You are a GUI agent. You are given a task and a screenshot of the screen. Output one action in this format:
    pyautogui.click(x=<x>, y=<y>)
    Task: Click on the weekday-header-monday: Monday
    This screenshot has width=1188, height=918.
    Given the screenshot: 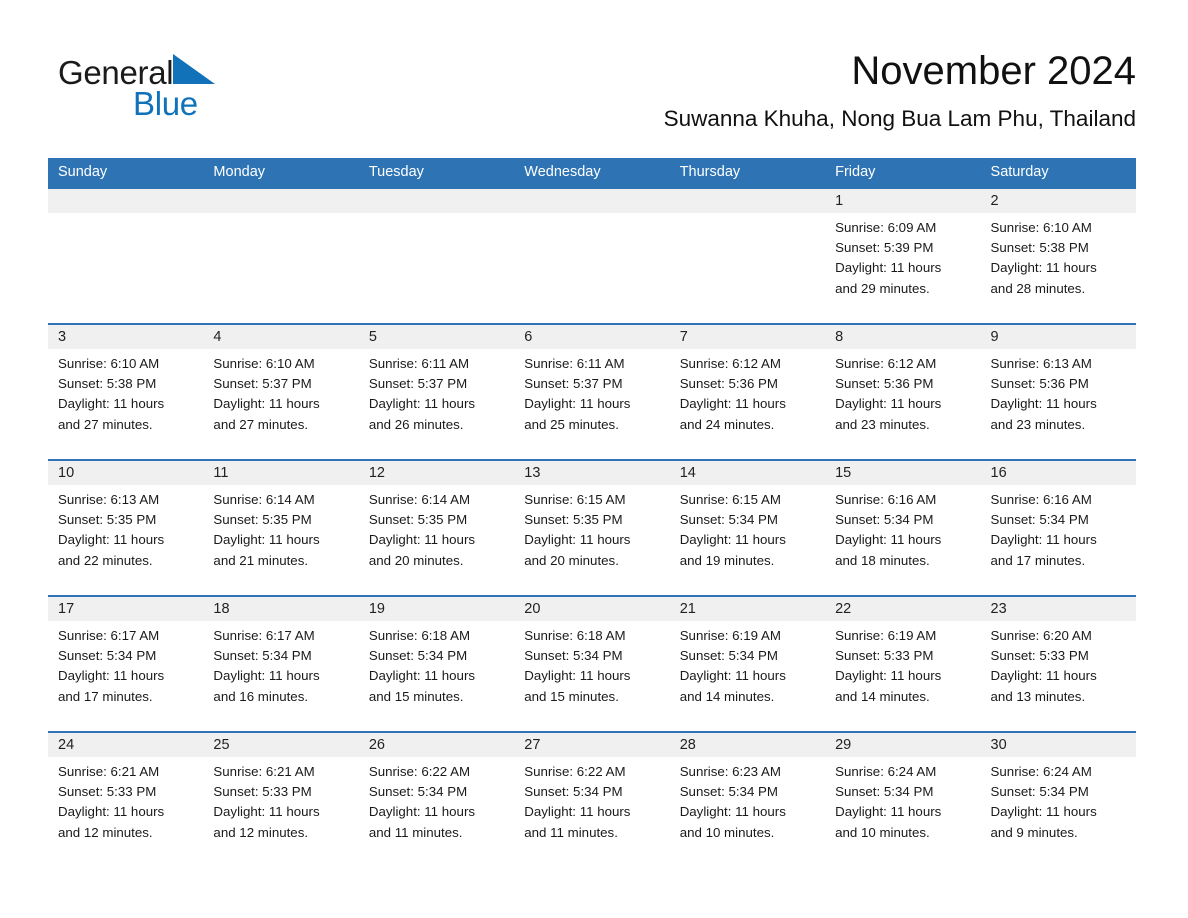 What is the action you would take?
    pyautogui.click(x=239, y=172)
    